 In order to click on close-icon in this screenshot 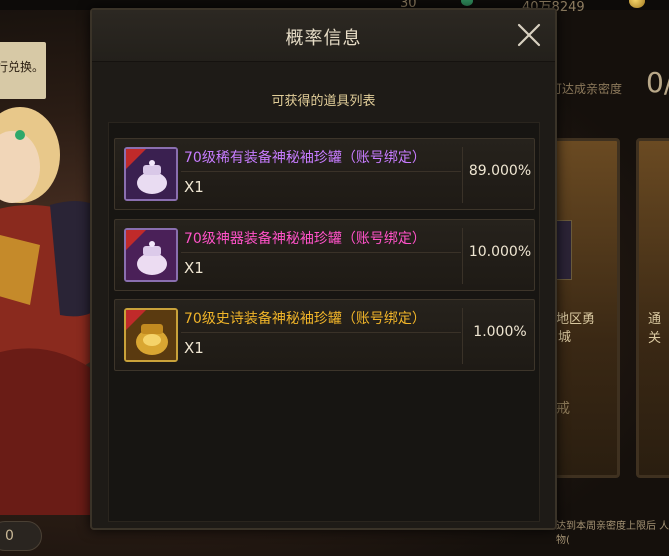, I will do `click(529, 35)`.